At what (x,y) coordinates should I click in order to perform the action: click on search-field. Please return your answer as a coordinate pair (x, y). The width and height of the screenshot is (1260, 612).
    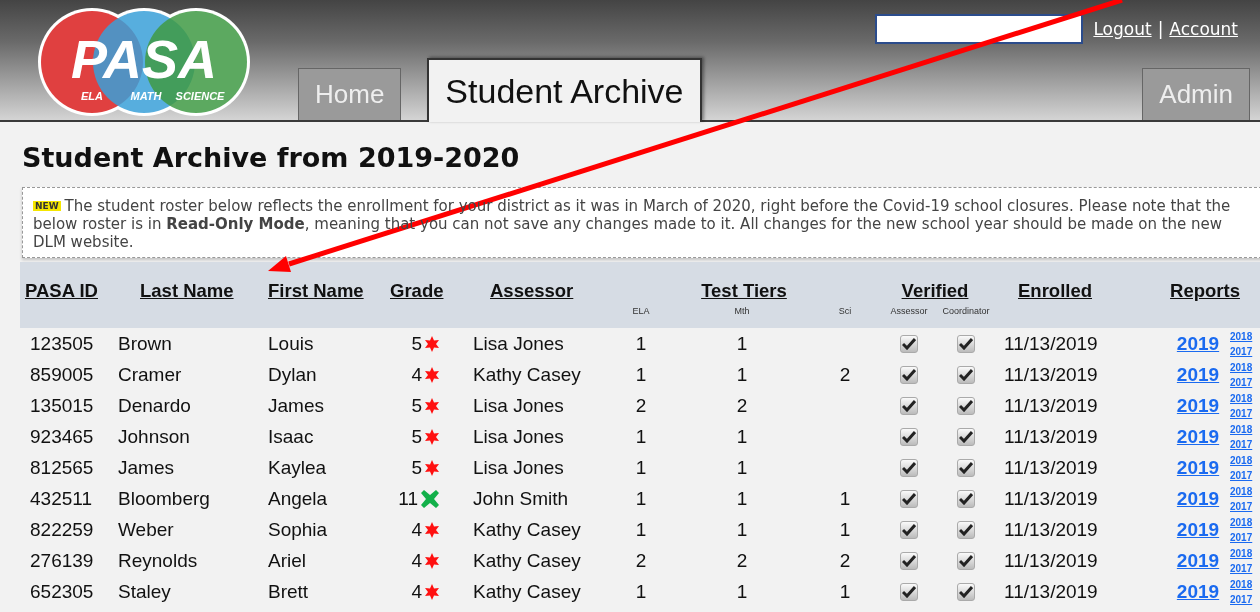
    Looking at the image, I should click on (979, 29).